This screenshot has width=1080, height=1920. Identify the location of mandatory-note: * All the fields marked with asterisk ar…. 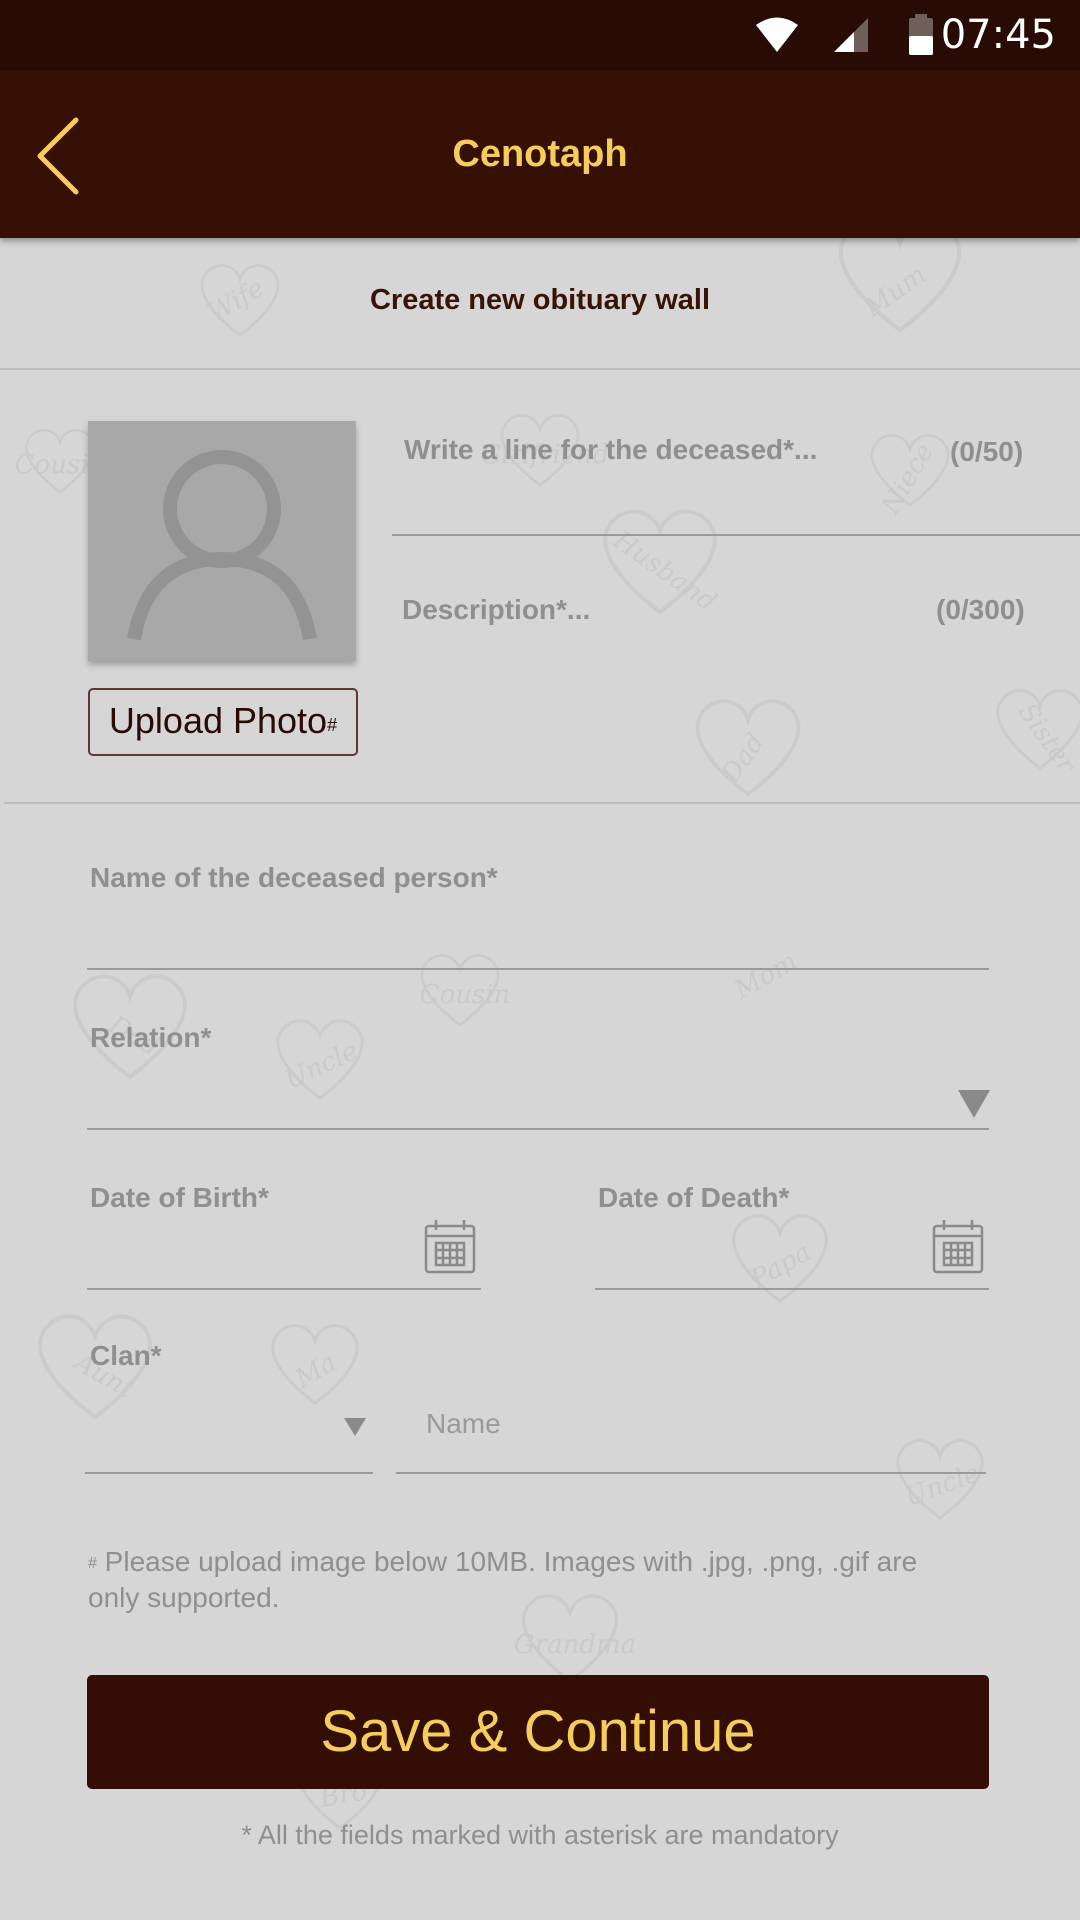
(540, 1835).